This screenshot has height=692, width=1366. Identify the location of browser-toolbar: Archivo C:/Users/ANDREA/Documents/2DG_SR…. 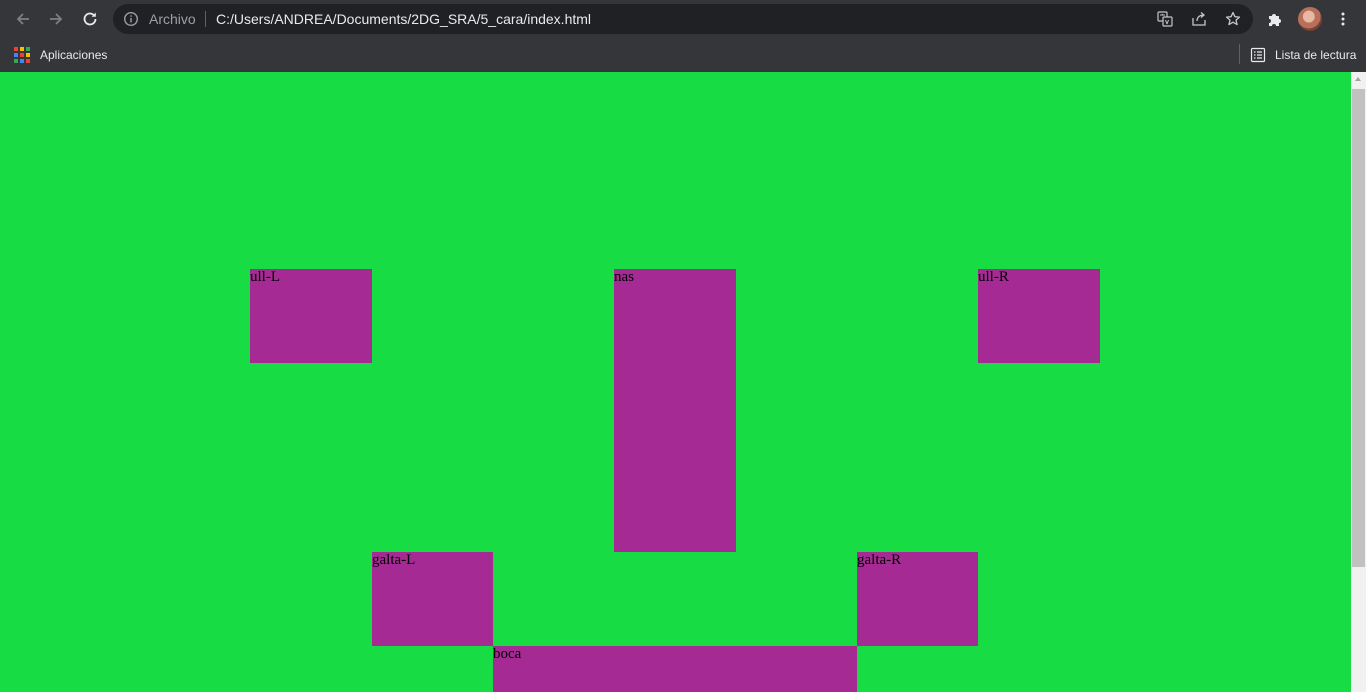
(683, 19).